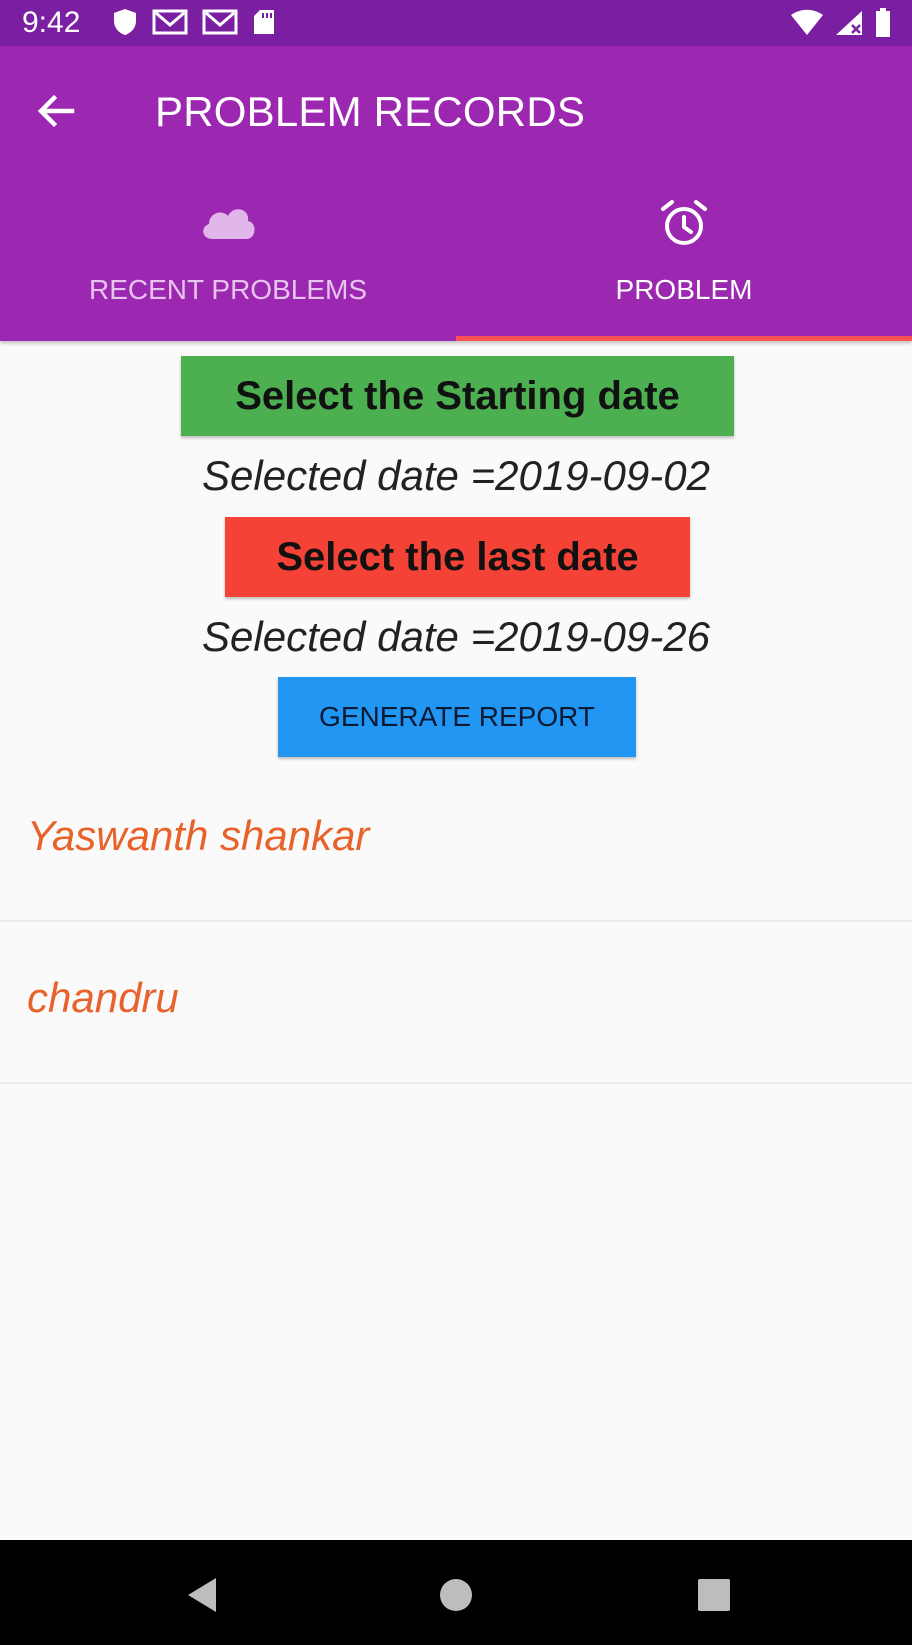  I want to click on sd-card-icon, so click(264, 22).